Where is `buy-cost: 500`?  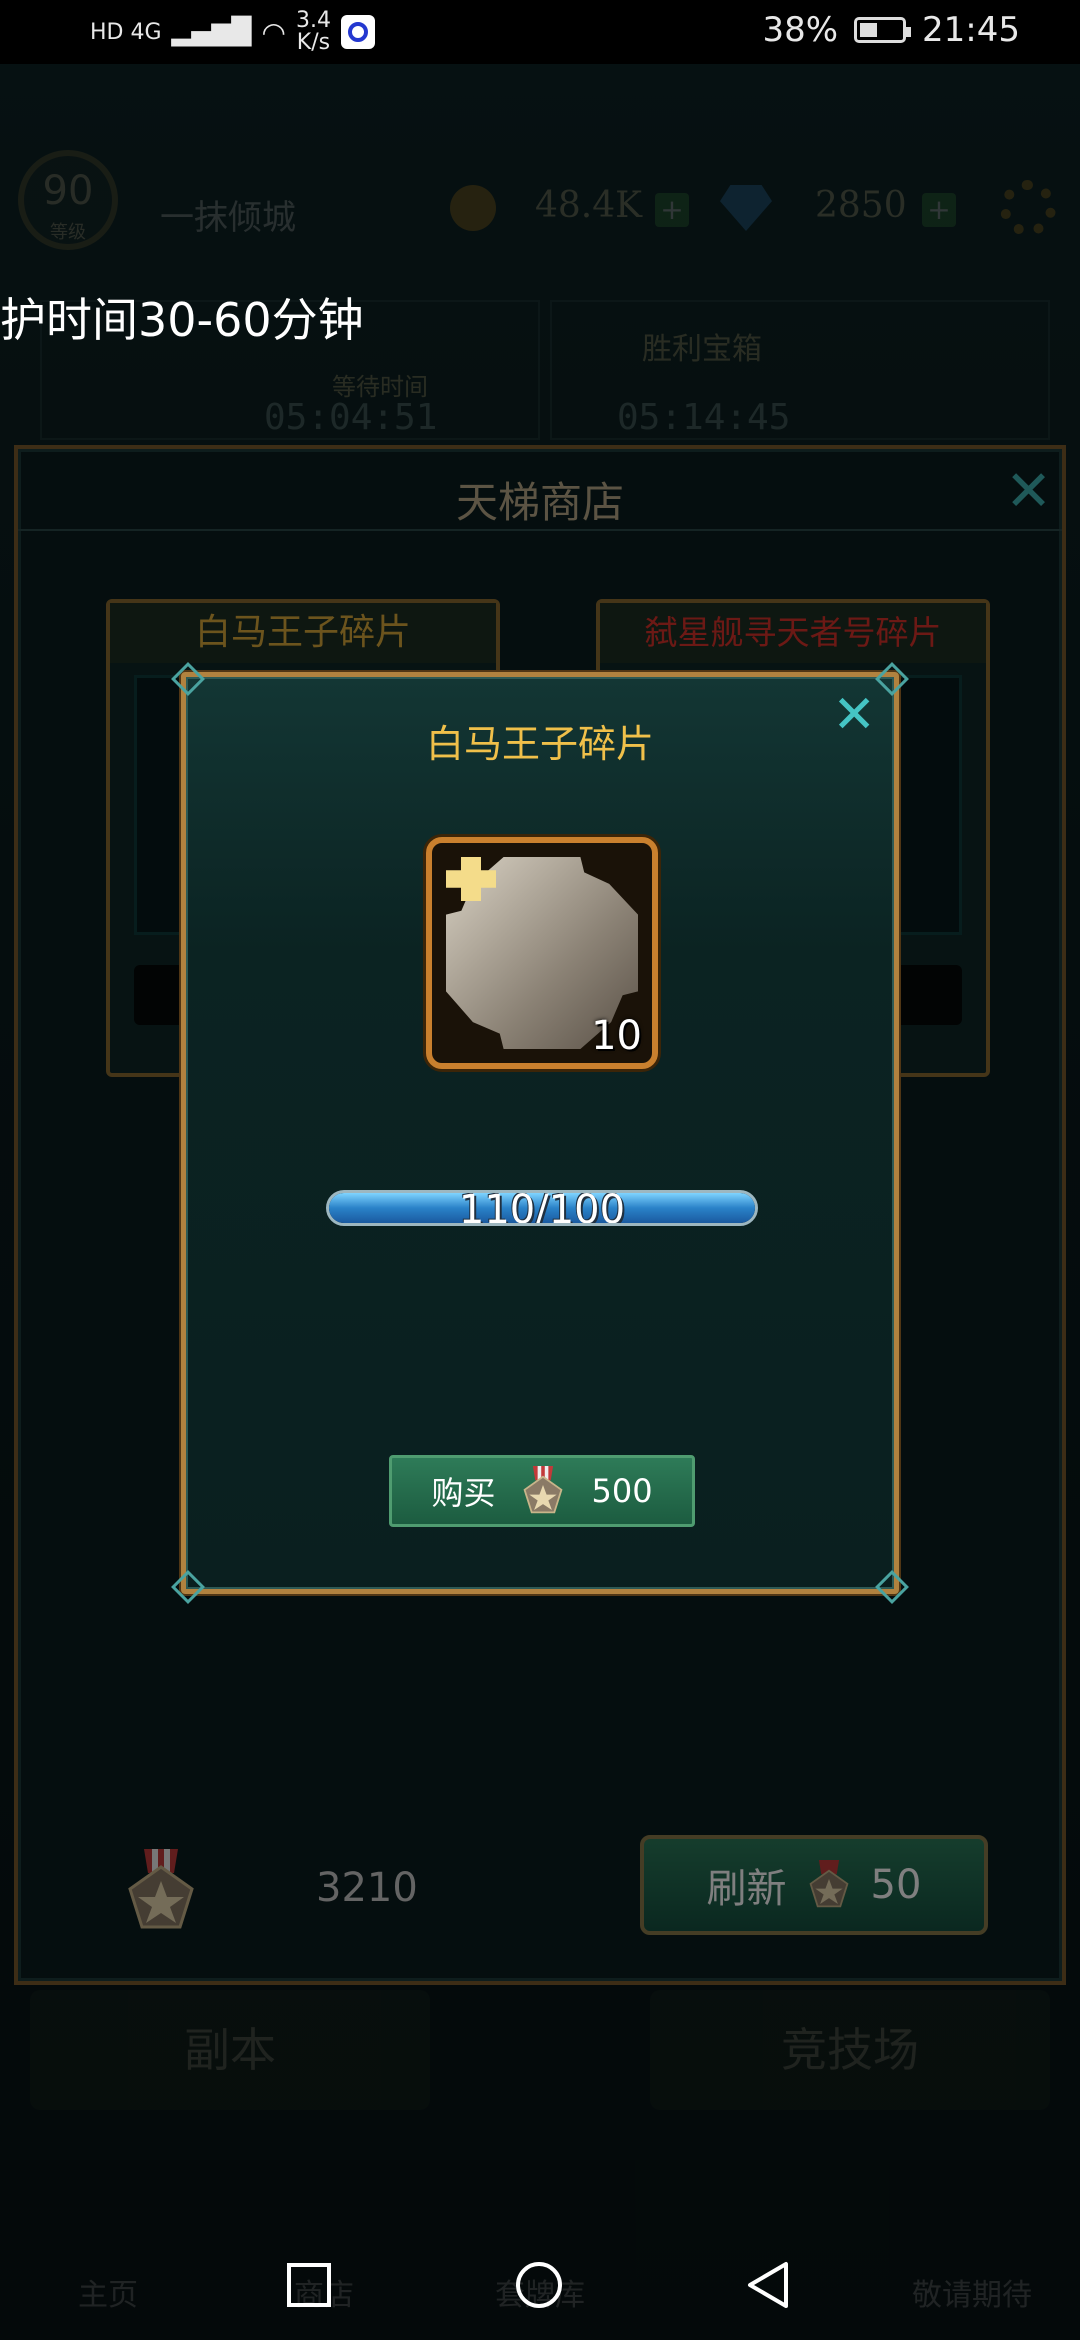 buy-cost: 500 is located at coordinates (622, 1491).